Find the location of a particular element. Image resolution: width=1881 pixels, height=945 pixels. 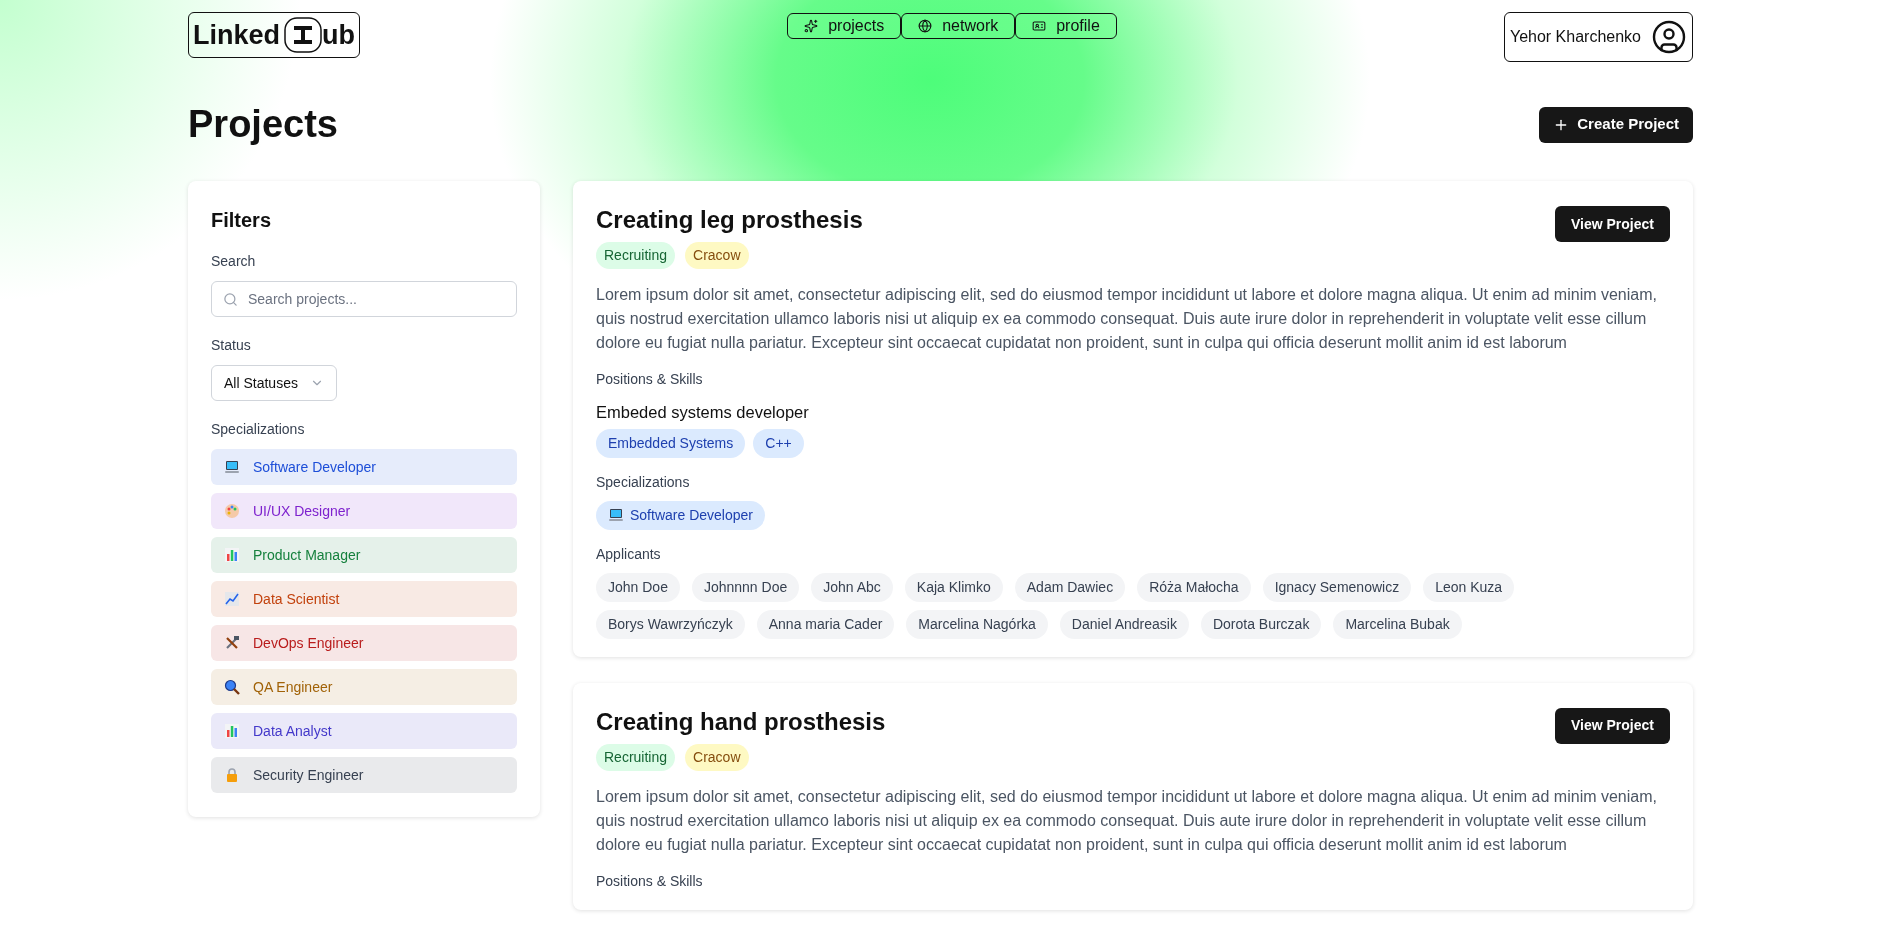

status-dropdown: All Statuses is located at coordinates (274, 383).